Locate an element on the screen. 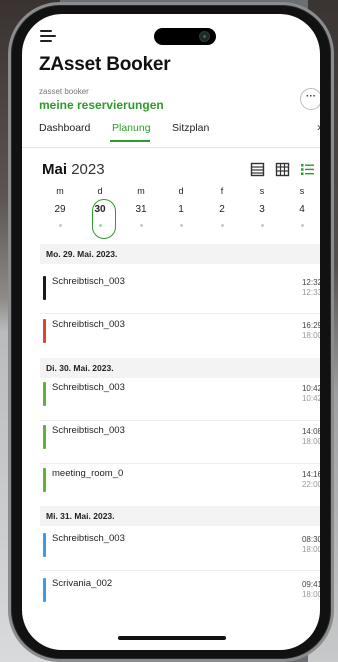  month-name: Mai is located at coordinates (55, 169).